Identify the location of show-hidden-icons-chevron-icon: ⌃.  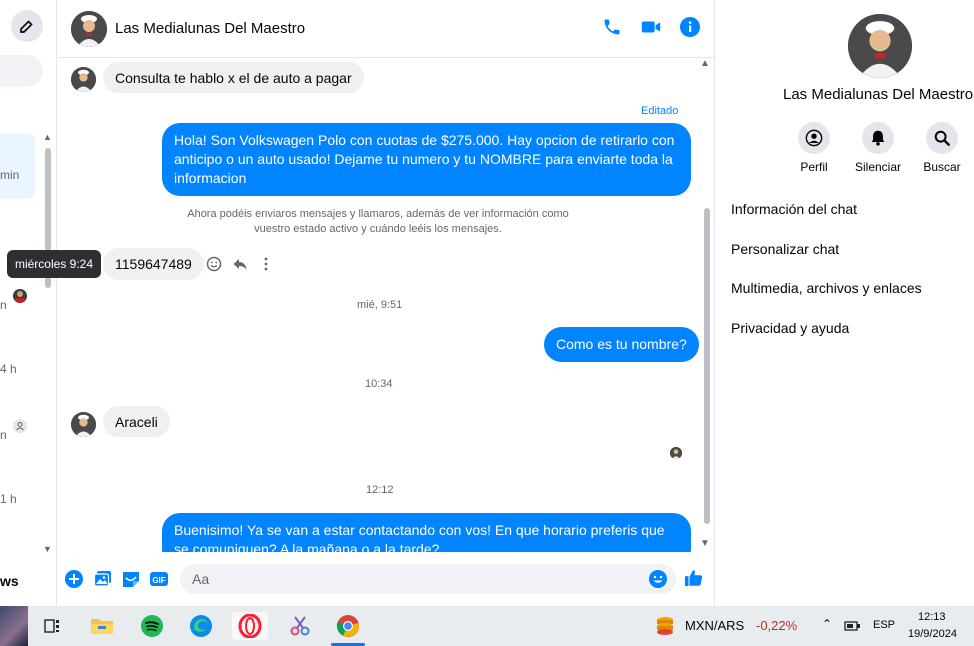
(827, 624).